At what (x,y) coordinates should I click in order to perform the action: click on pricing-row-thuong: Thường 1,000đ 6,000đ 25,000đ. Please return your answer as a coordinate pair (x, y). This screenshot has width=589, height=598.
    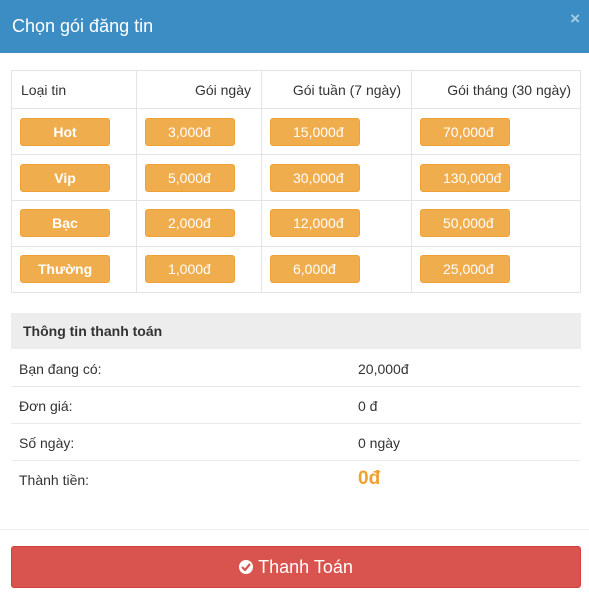
    Looking at the image, I should click on (296, 270).